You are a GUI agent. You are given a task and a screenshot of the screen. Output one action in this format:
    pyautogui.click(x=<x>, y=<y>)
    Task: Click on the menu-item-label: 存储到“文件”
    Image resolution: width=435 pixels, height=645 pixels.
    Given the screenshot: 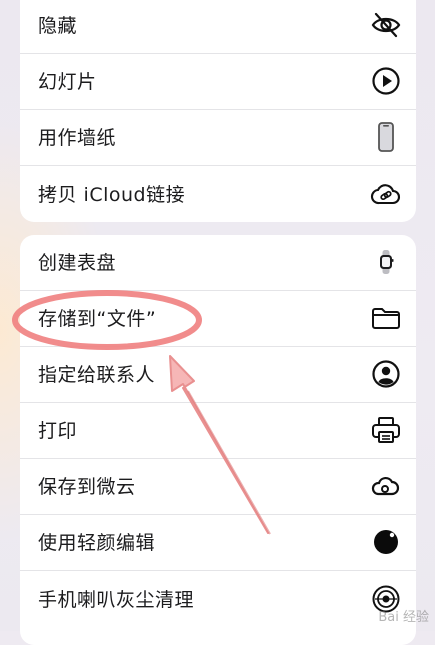 What is the action you would take?
    pyautogui.click(x=97, y=319)
    